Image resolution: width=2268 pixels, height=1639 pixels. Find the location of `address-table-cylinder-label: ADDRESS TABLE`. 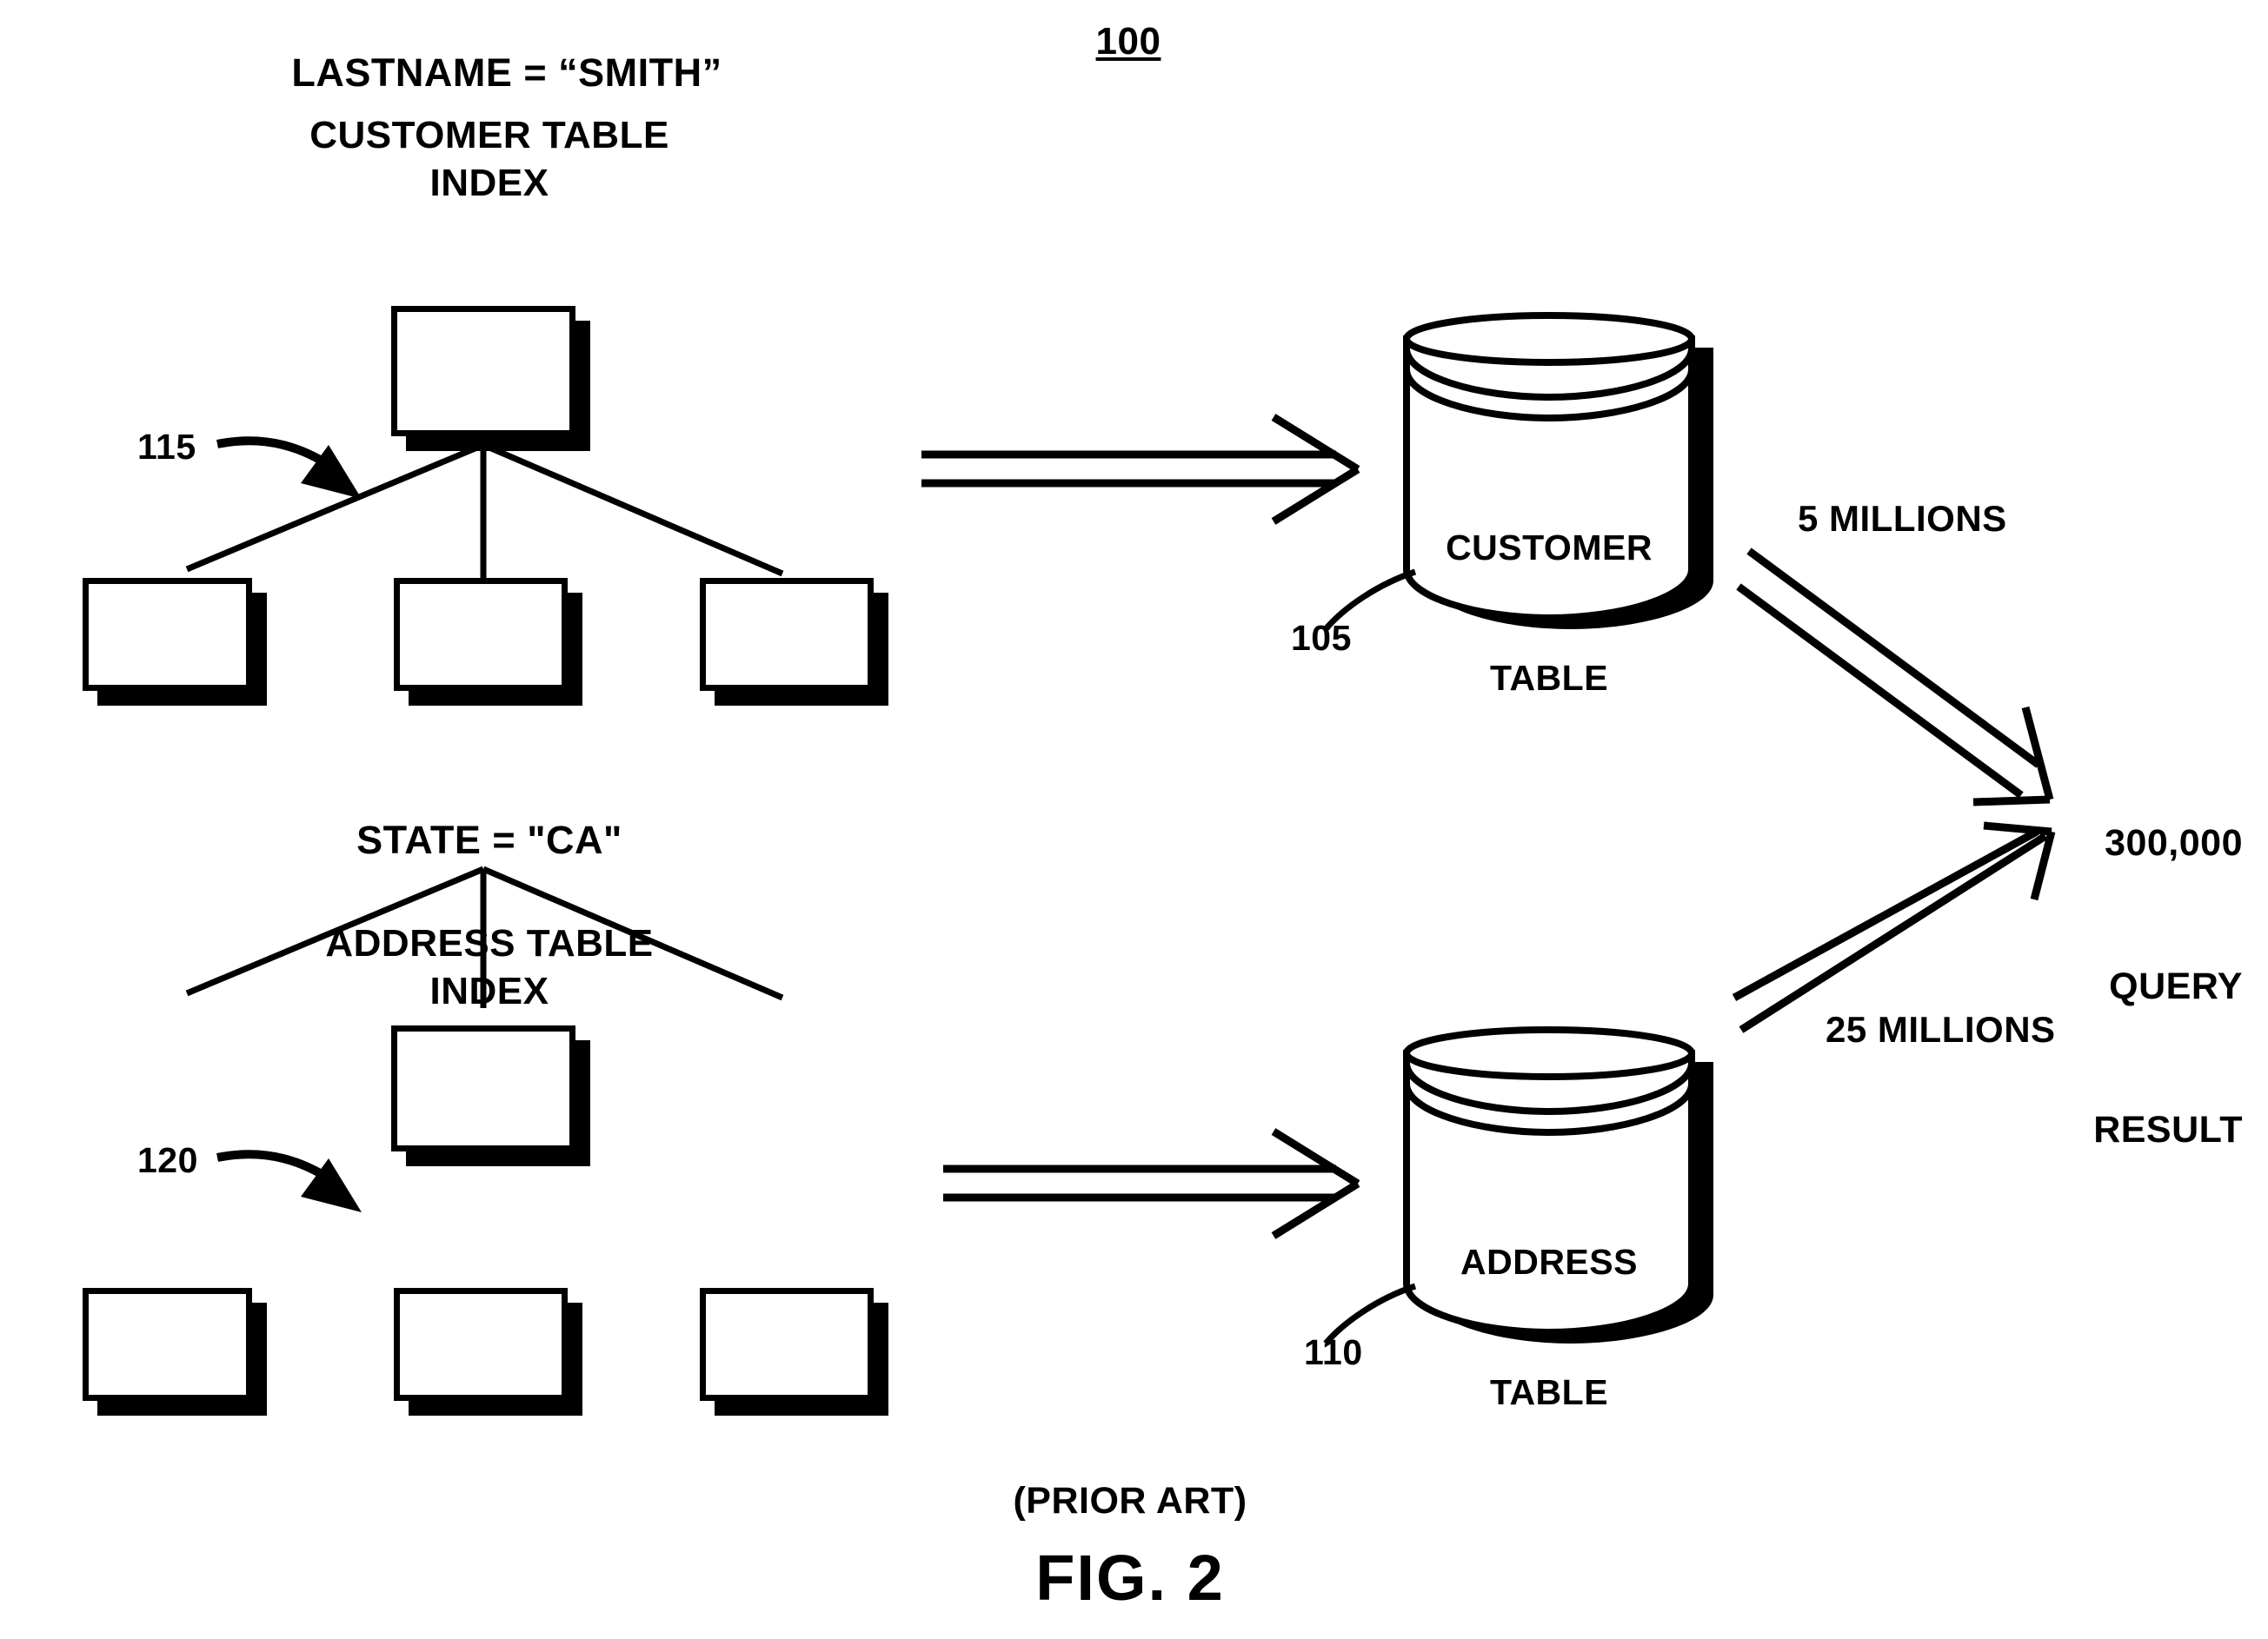

address-table-cylinder-label: ADDRESS TABLE is located at coordinates (1549, 1327).